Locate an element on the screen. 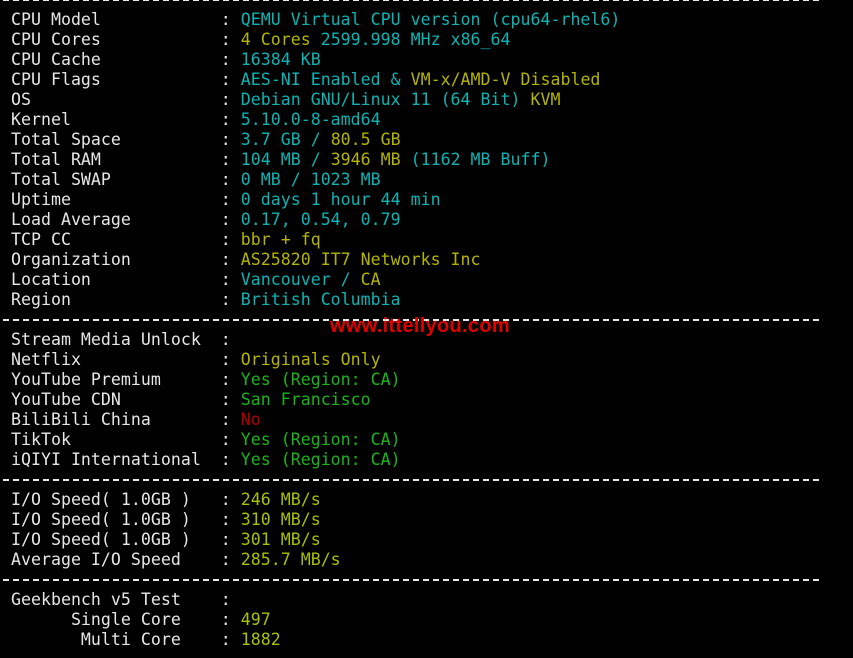  row-value: QEMU Virtual CPU version (cpu64-rhel6) is located at coordinates (430, 19).